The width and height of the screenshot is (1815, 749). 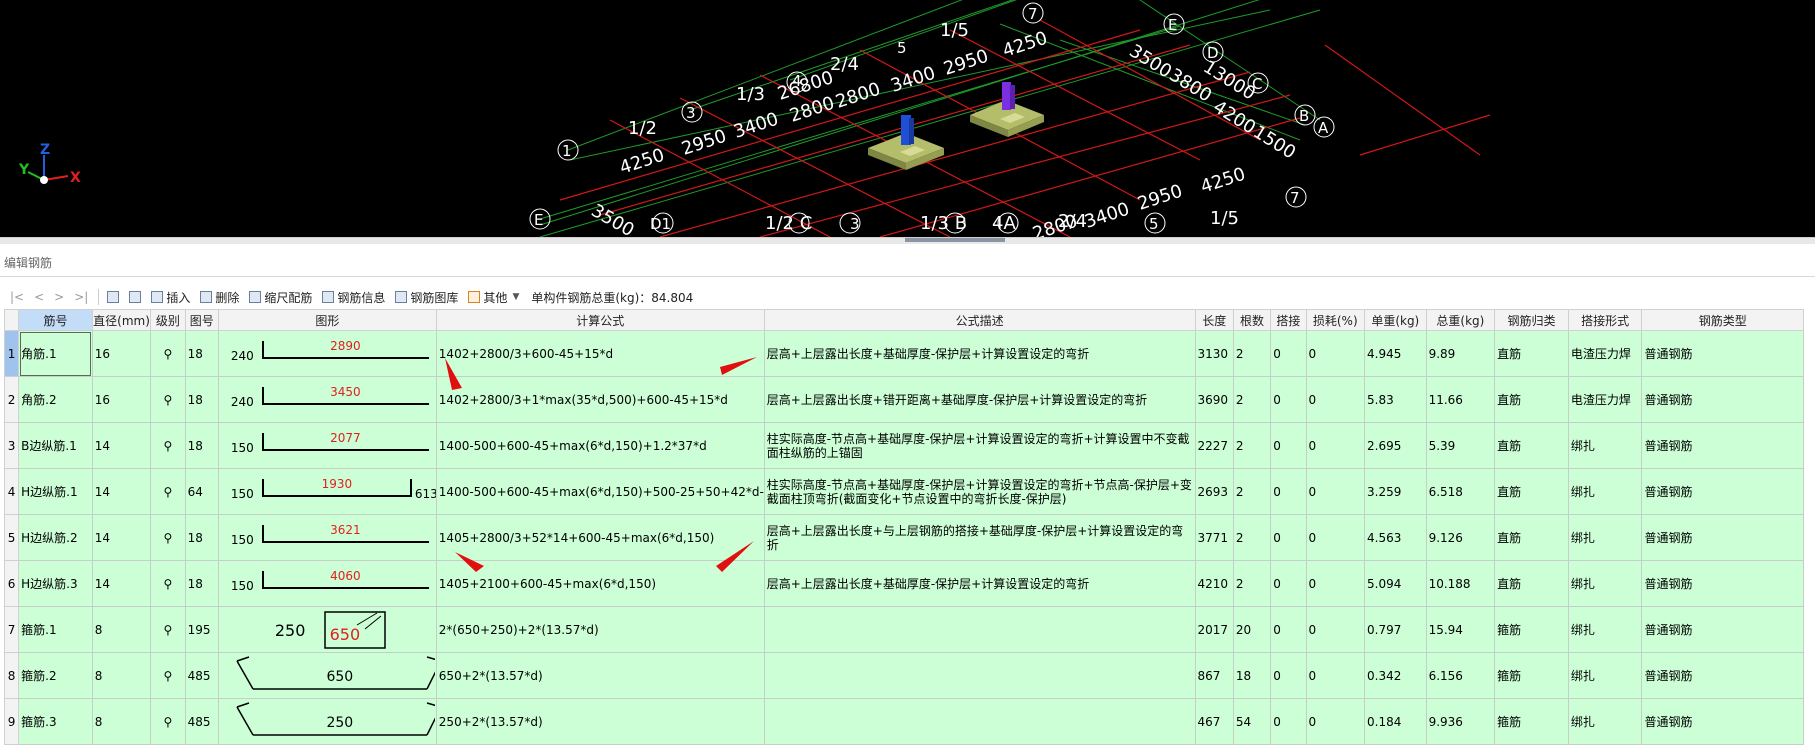 What do you see at coordinates (1531, 445) in the screenshot?
I see `category-cell: 直筋` at bounding box center [1531, 445].